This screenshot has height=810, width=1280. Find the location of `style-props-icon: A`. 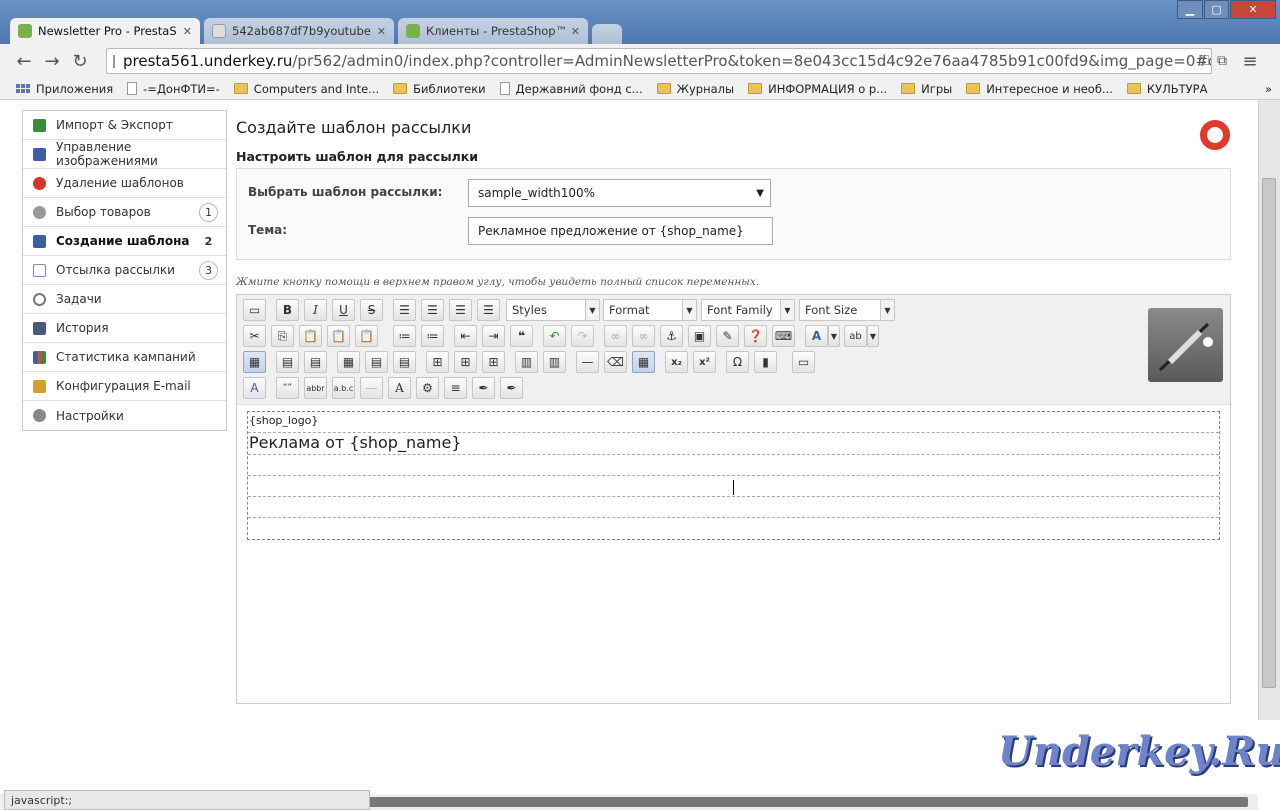

style-props-icon: A is located at coordinates (254, 388).